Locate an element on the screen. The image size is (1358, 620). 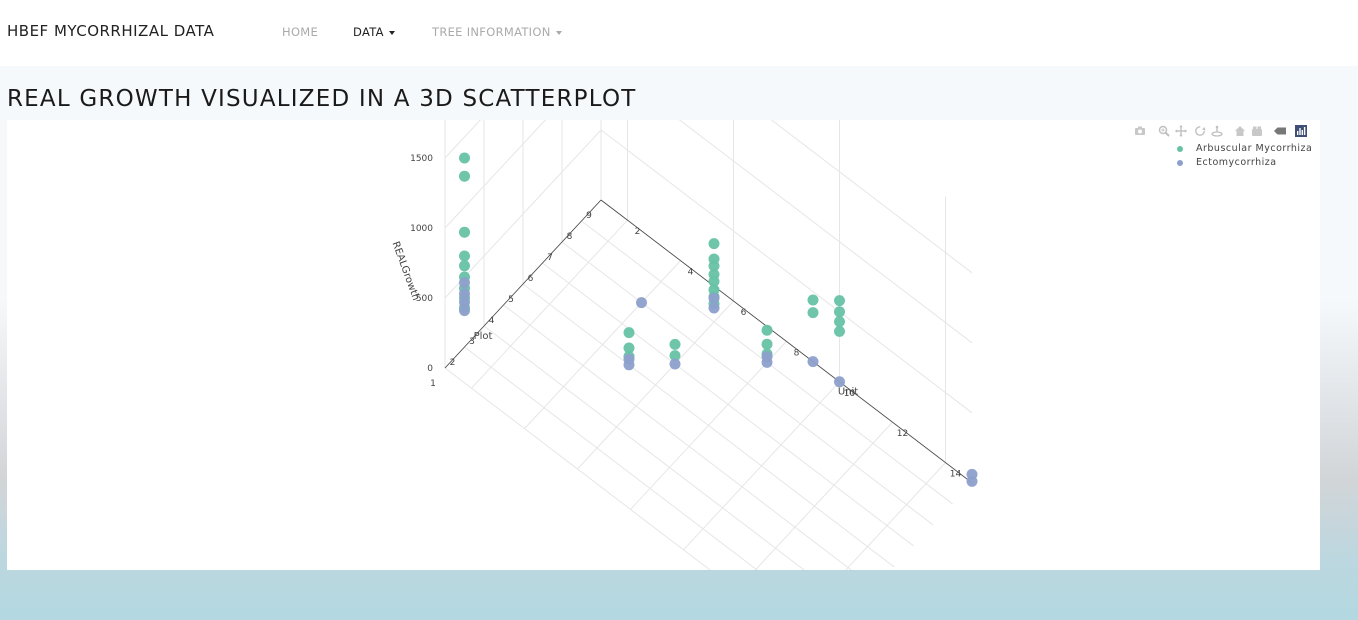
nav-home-label: HOME is located at coordinates (300, 32).